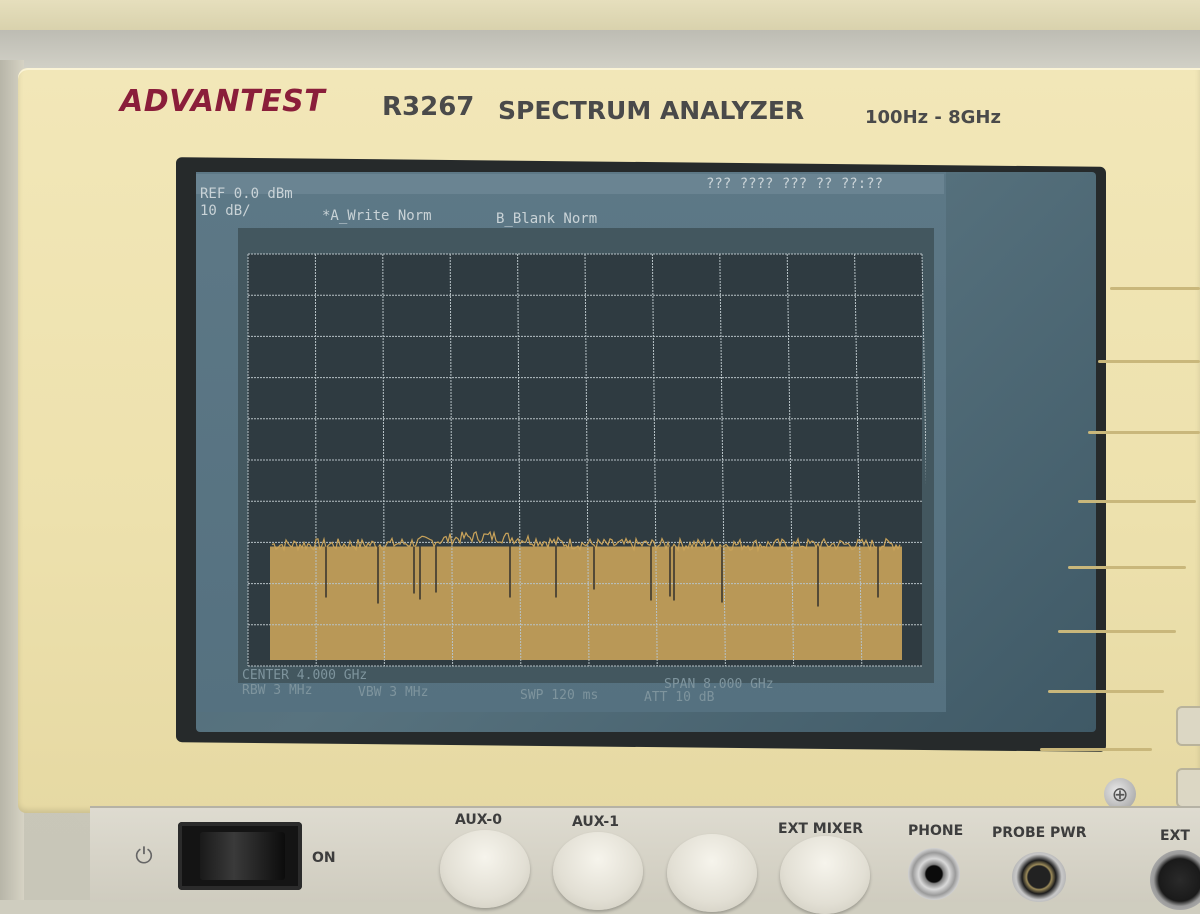 The width and height of the screenshot is (1200, 914). I want to click on graticule-vertical-line, so click(923, 369).